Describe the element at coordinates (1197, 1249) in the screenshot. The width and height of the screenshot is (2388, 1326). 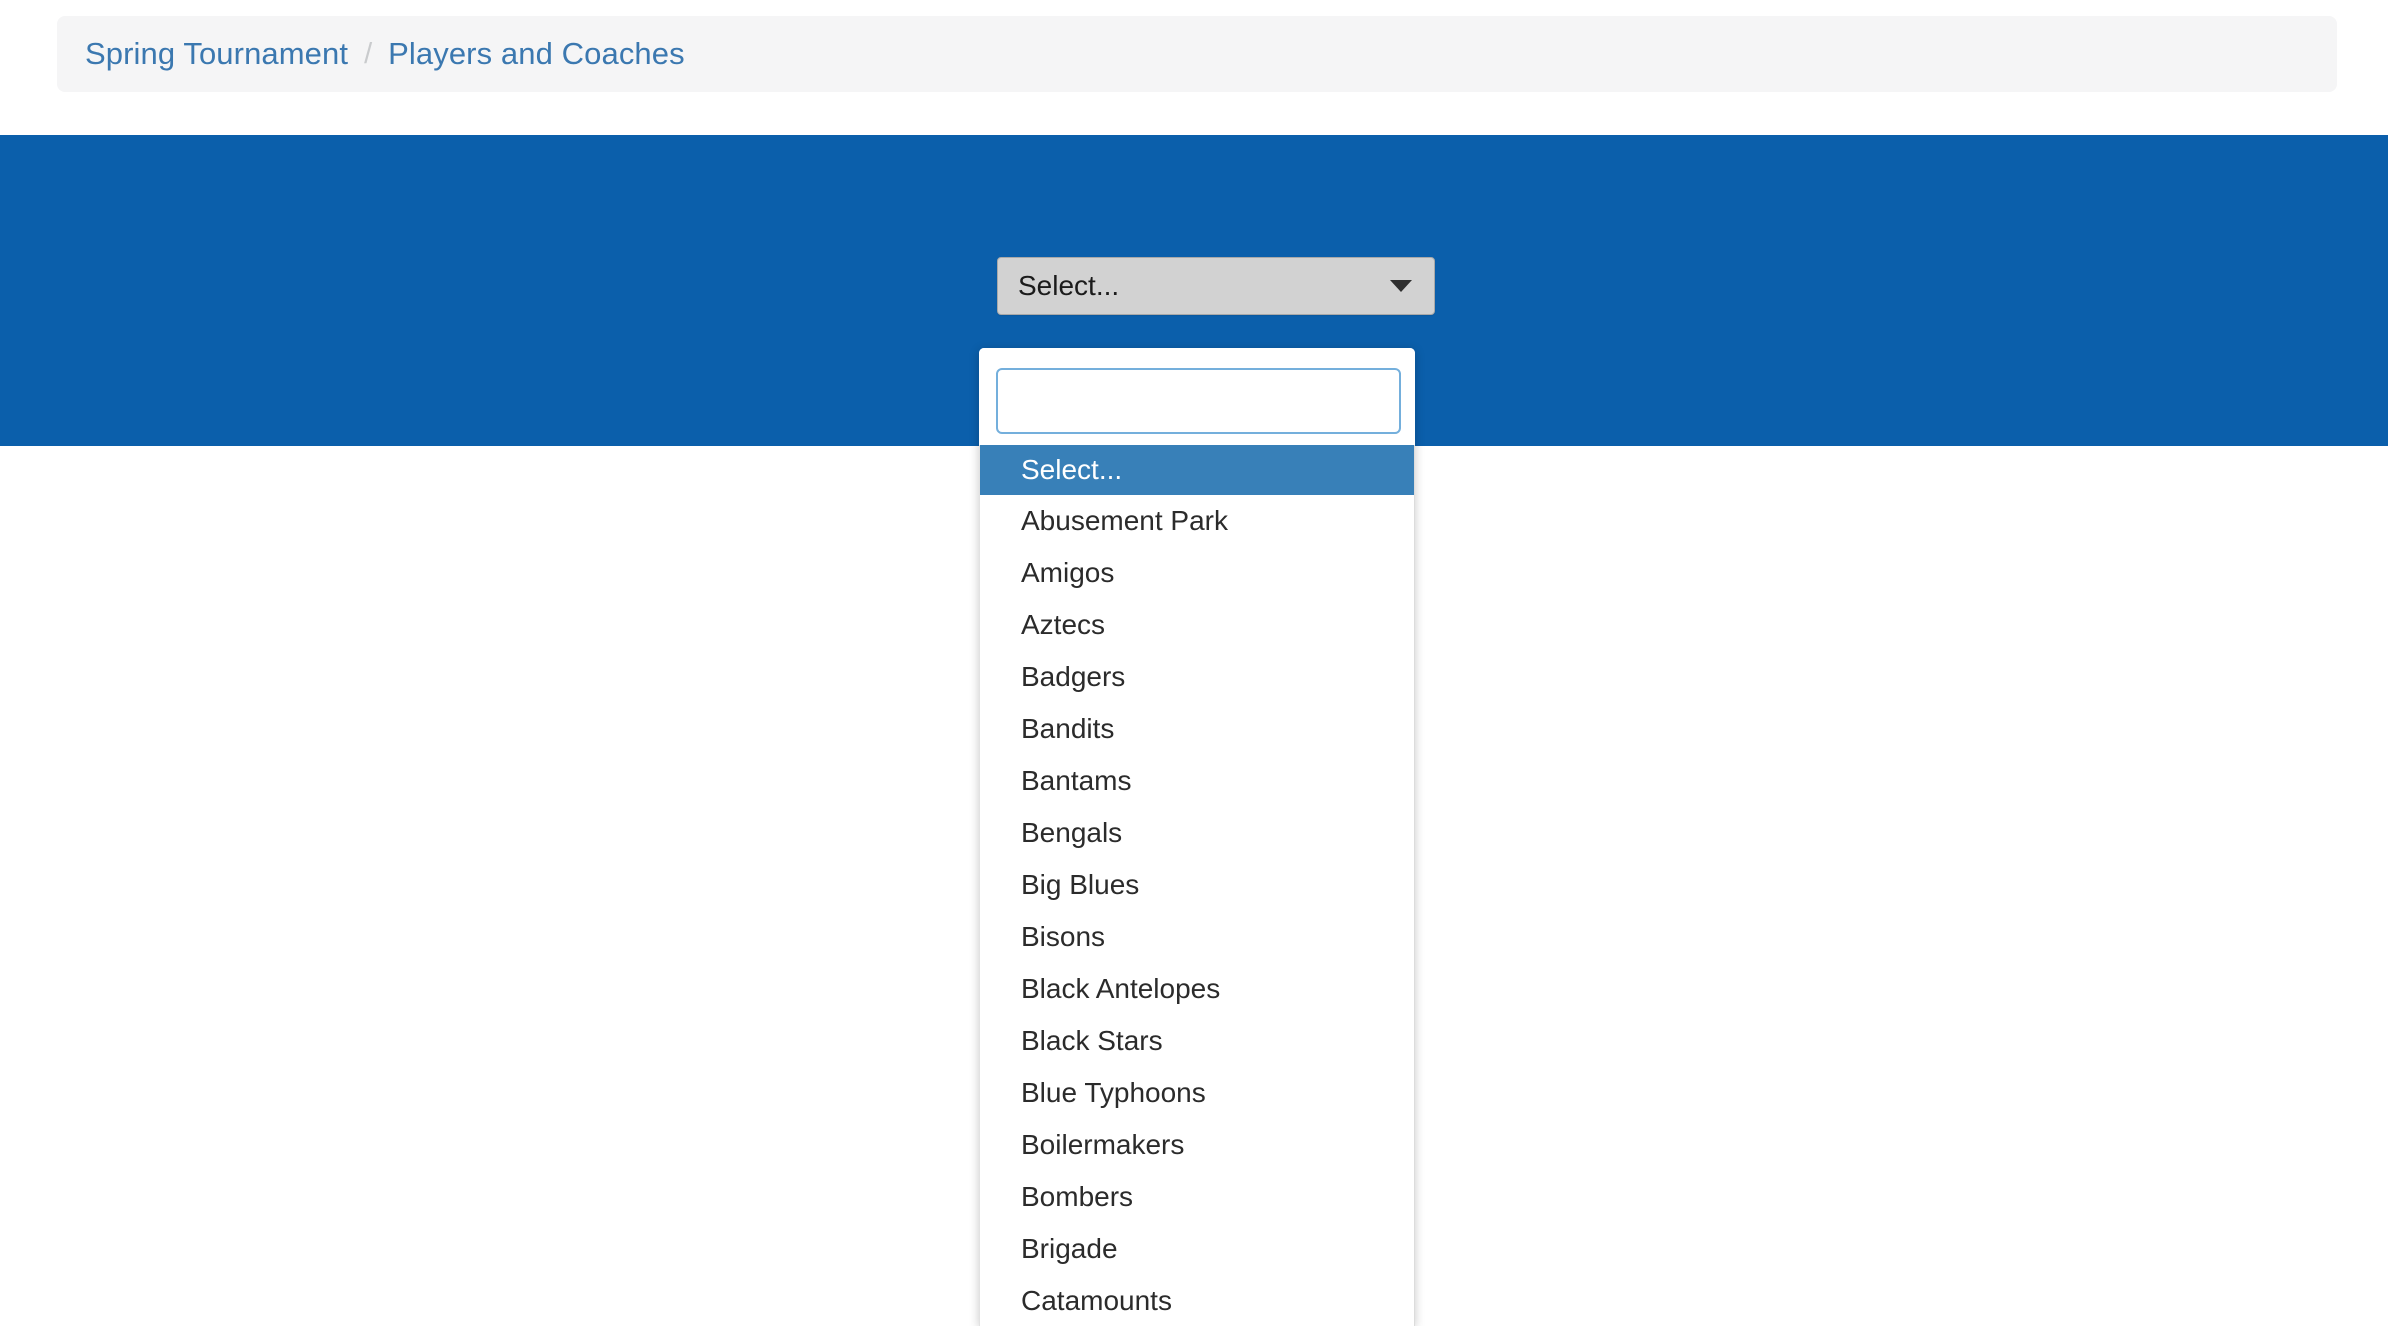
I see `dropdown-option: Brigade` at that location.